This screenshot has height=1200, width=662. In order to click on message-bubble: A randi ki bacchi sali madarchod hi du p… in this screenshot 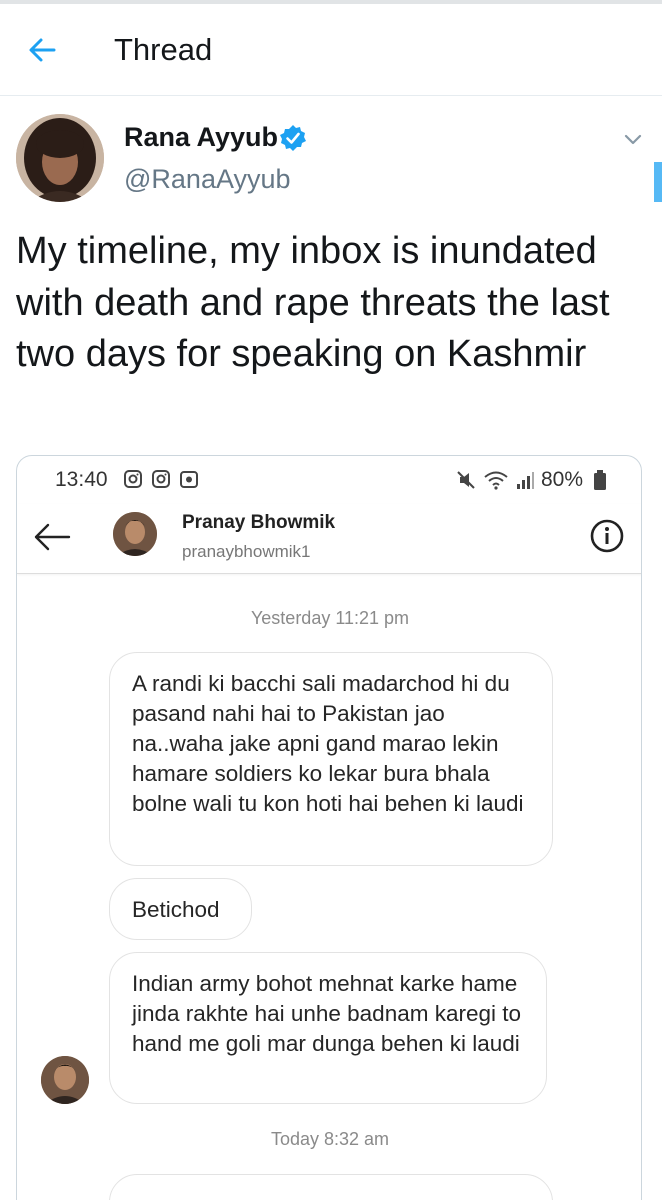, I will do `click(331, 759)`.